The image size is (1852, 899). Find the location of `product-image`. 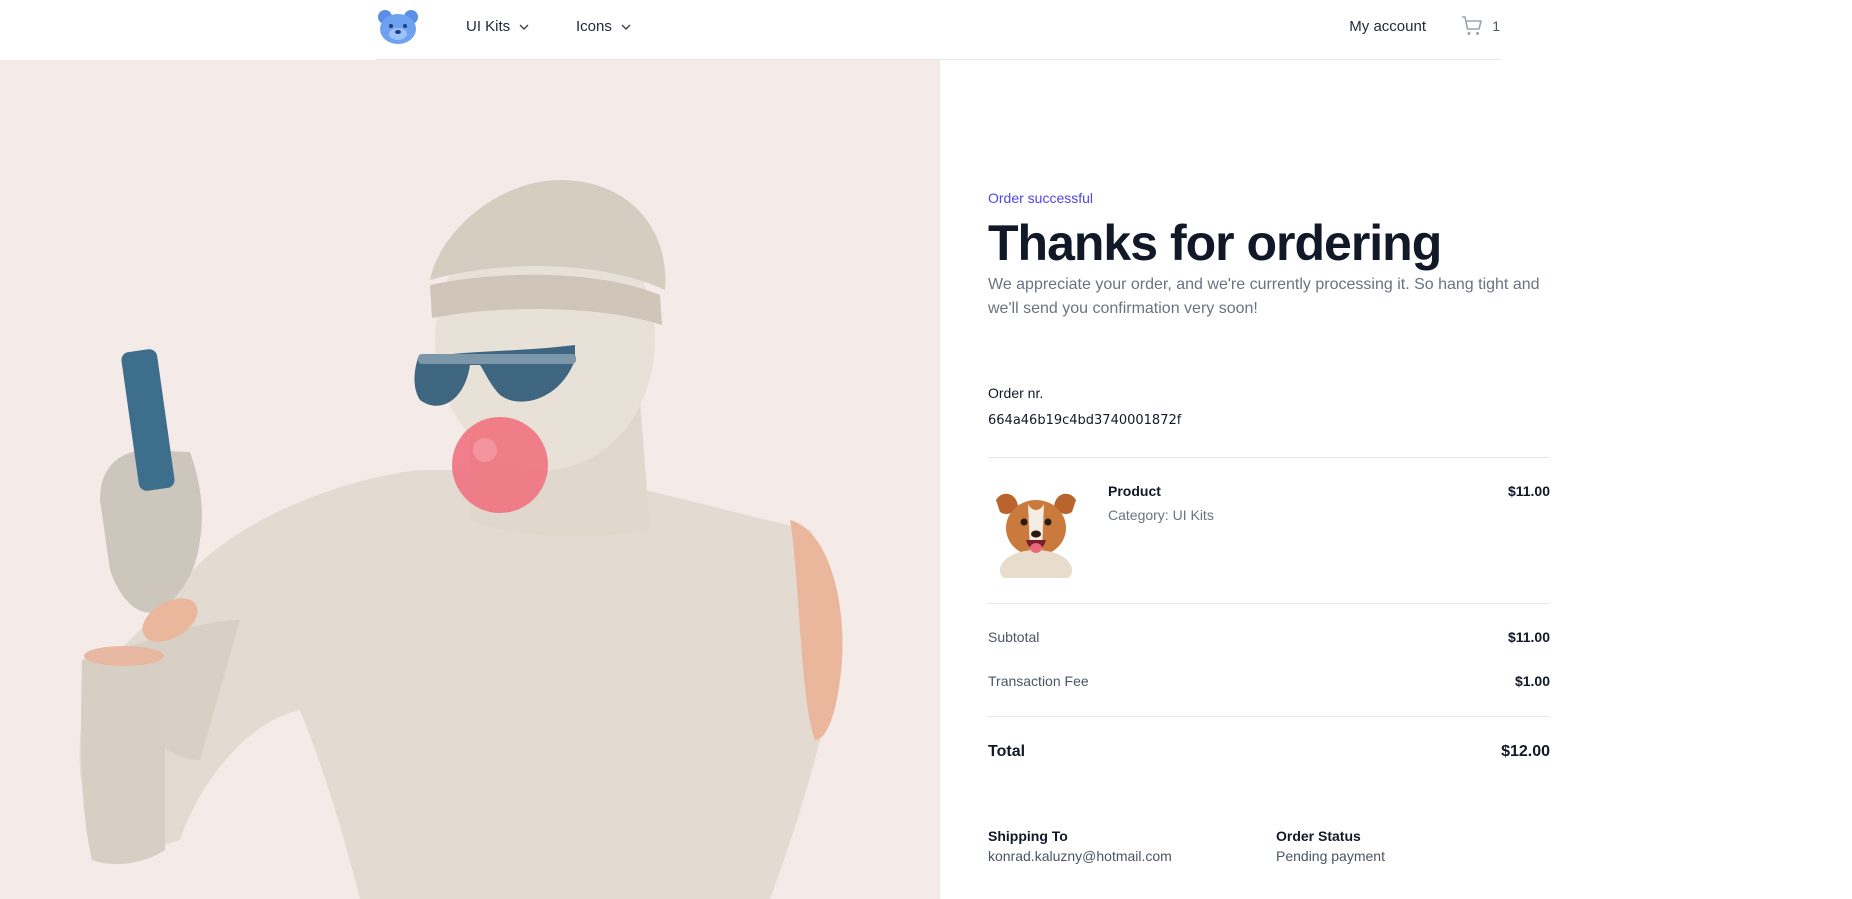

product-image is located at coordinates (1036, 530).